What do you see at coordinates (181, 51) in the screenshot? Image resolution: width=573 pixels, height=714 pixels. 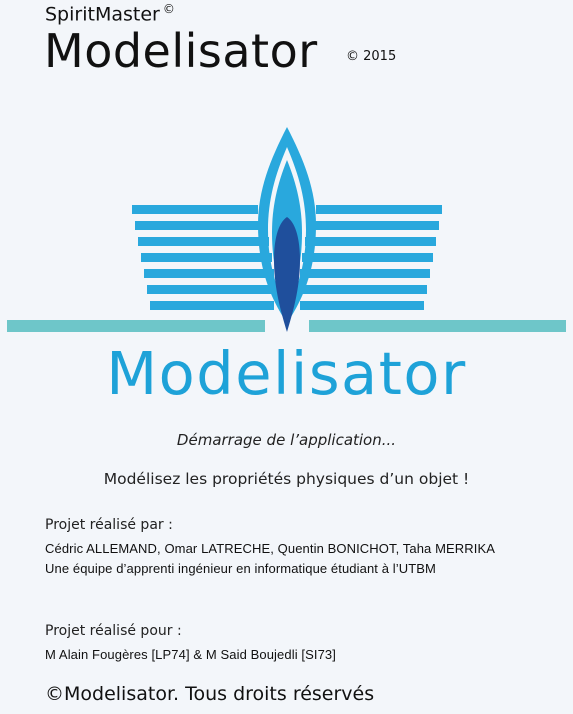 I see `app-title: Modelisator` at bounding box center [181, 51].